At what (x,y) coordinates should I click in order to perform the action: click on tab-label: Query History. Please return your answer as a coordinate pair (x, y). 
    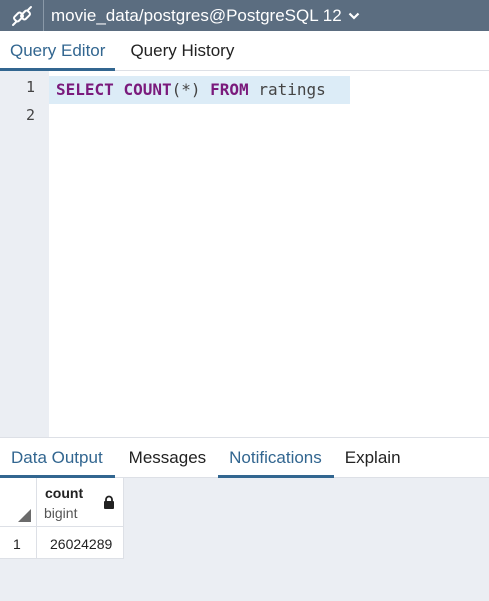
    Looking at the image, I should click on (182, 50).